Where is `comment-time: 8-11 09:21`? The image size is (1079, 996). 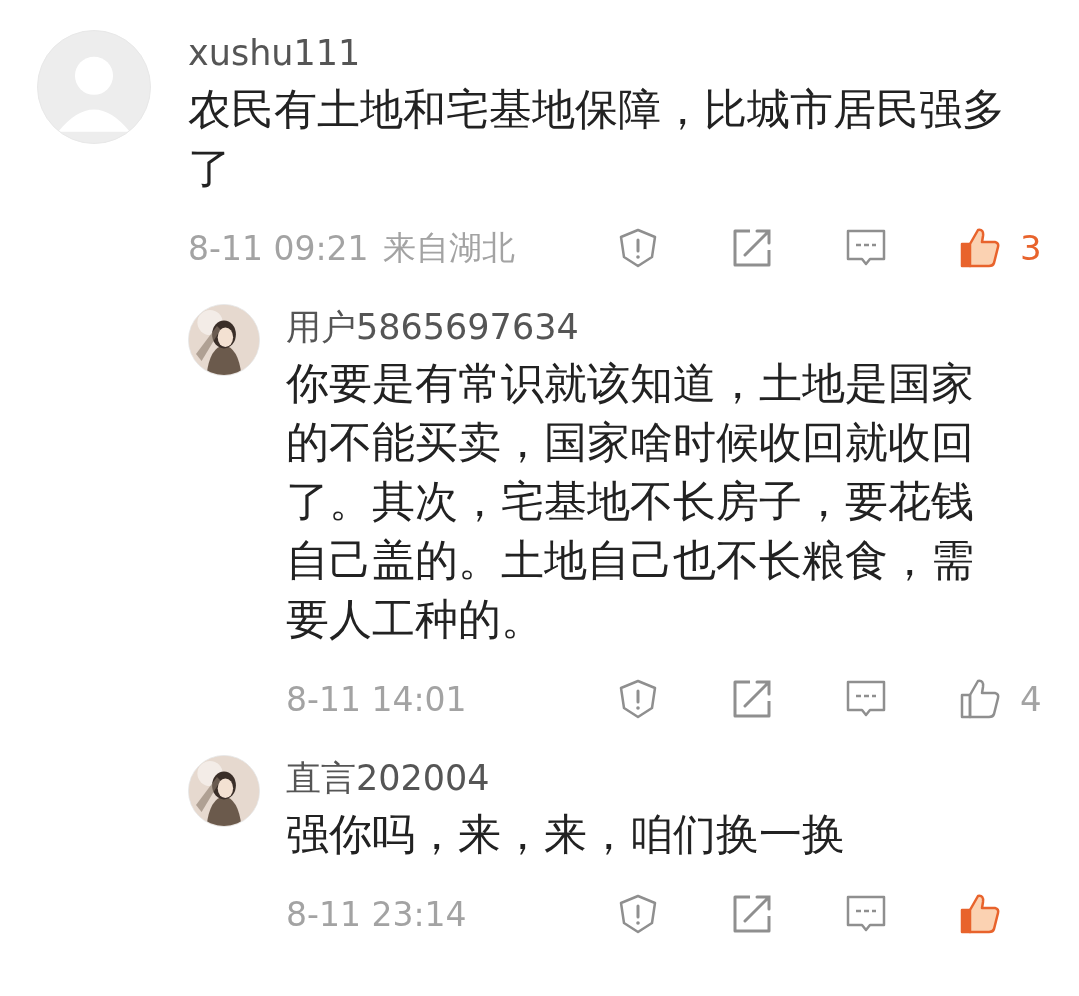 comment-time: 8-11 09:21 is located at coordinates (278, 248).